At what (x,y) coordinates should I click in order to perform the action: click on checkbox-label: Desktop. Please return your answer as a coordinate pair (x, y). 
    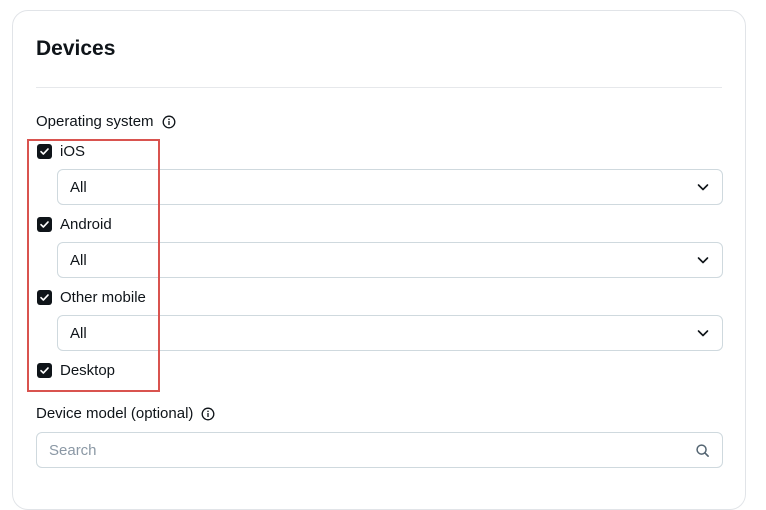
    Looking at the image, I should click on (88, 370).